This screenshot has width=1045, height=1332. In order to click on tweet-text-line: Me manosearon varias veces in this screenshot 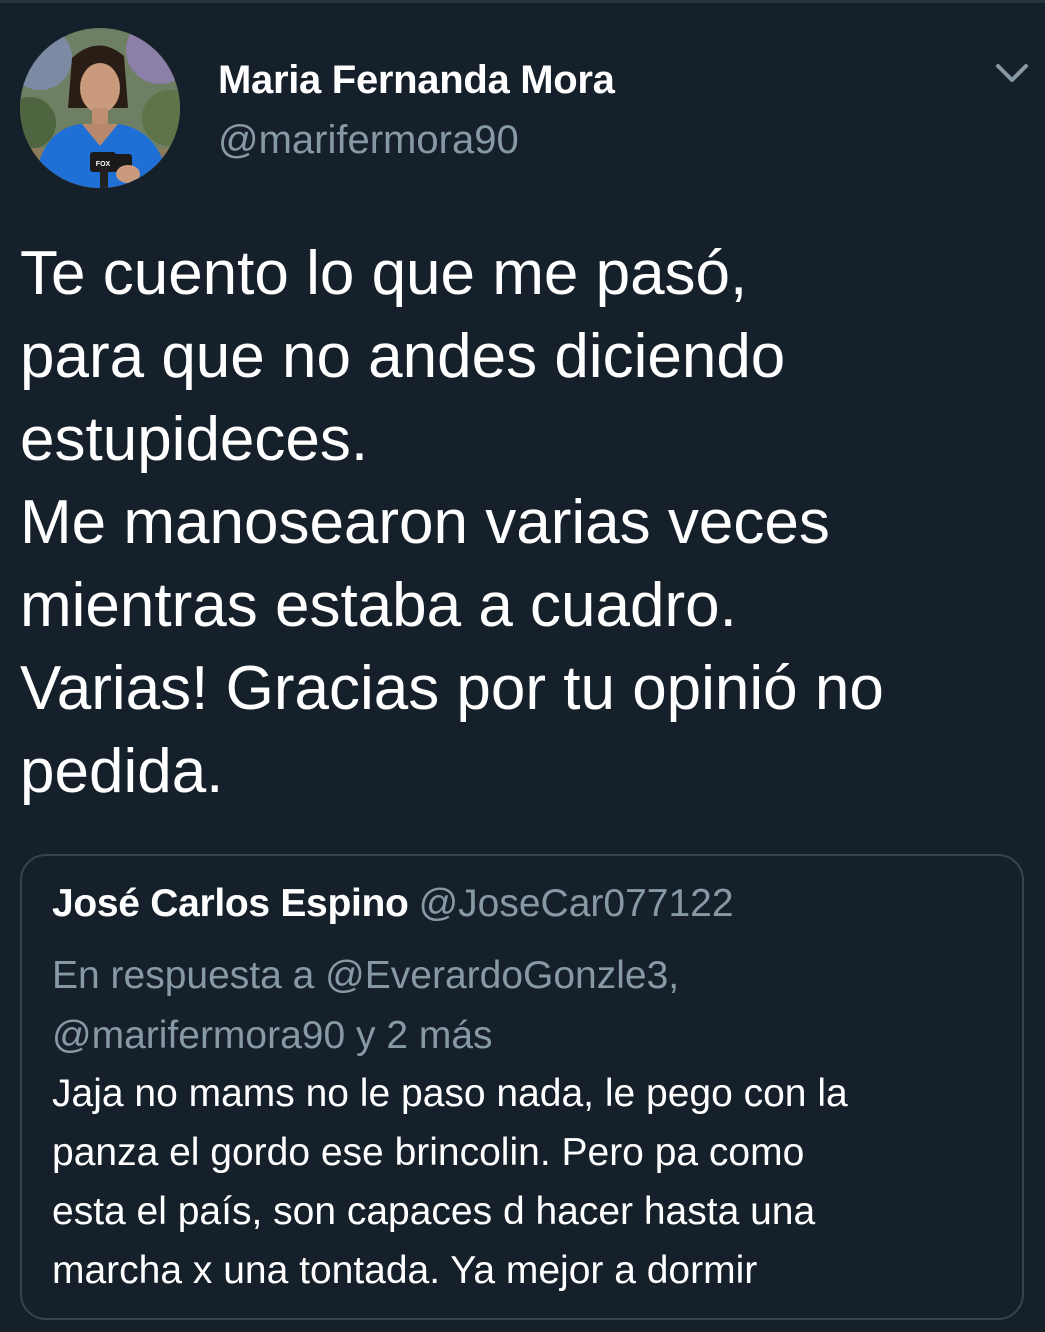, I will do `click(425, 522)`.